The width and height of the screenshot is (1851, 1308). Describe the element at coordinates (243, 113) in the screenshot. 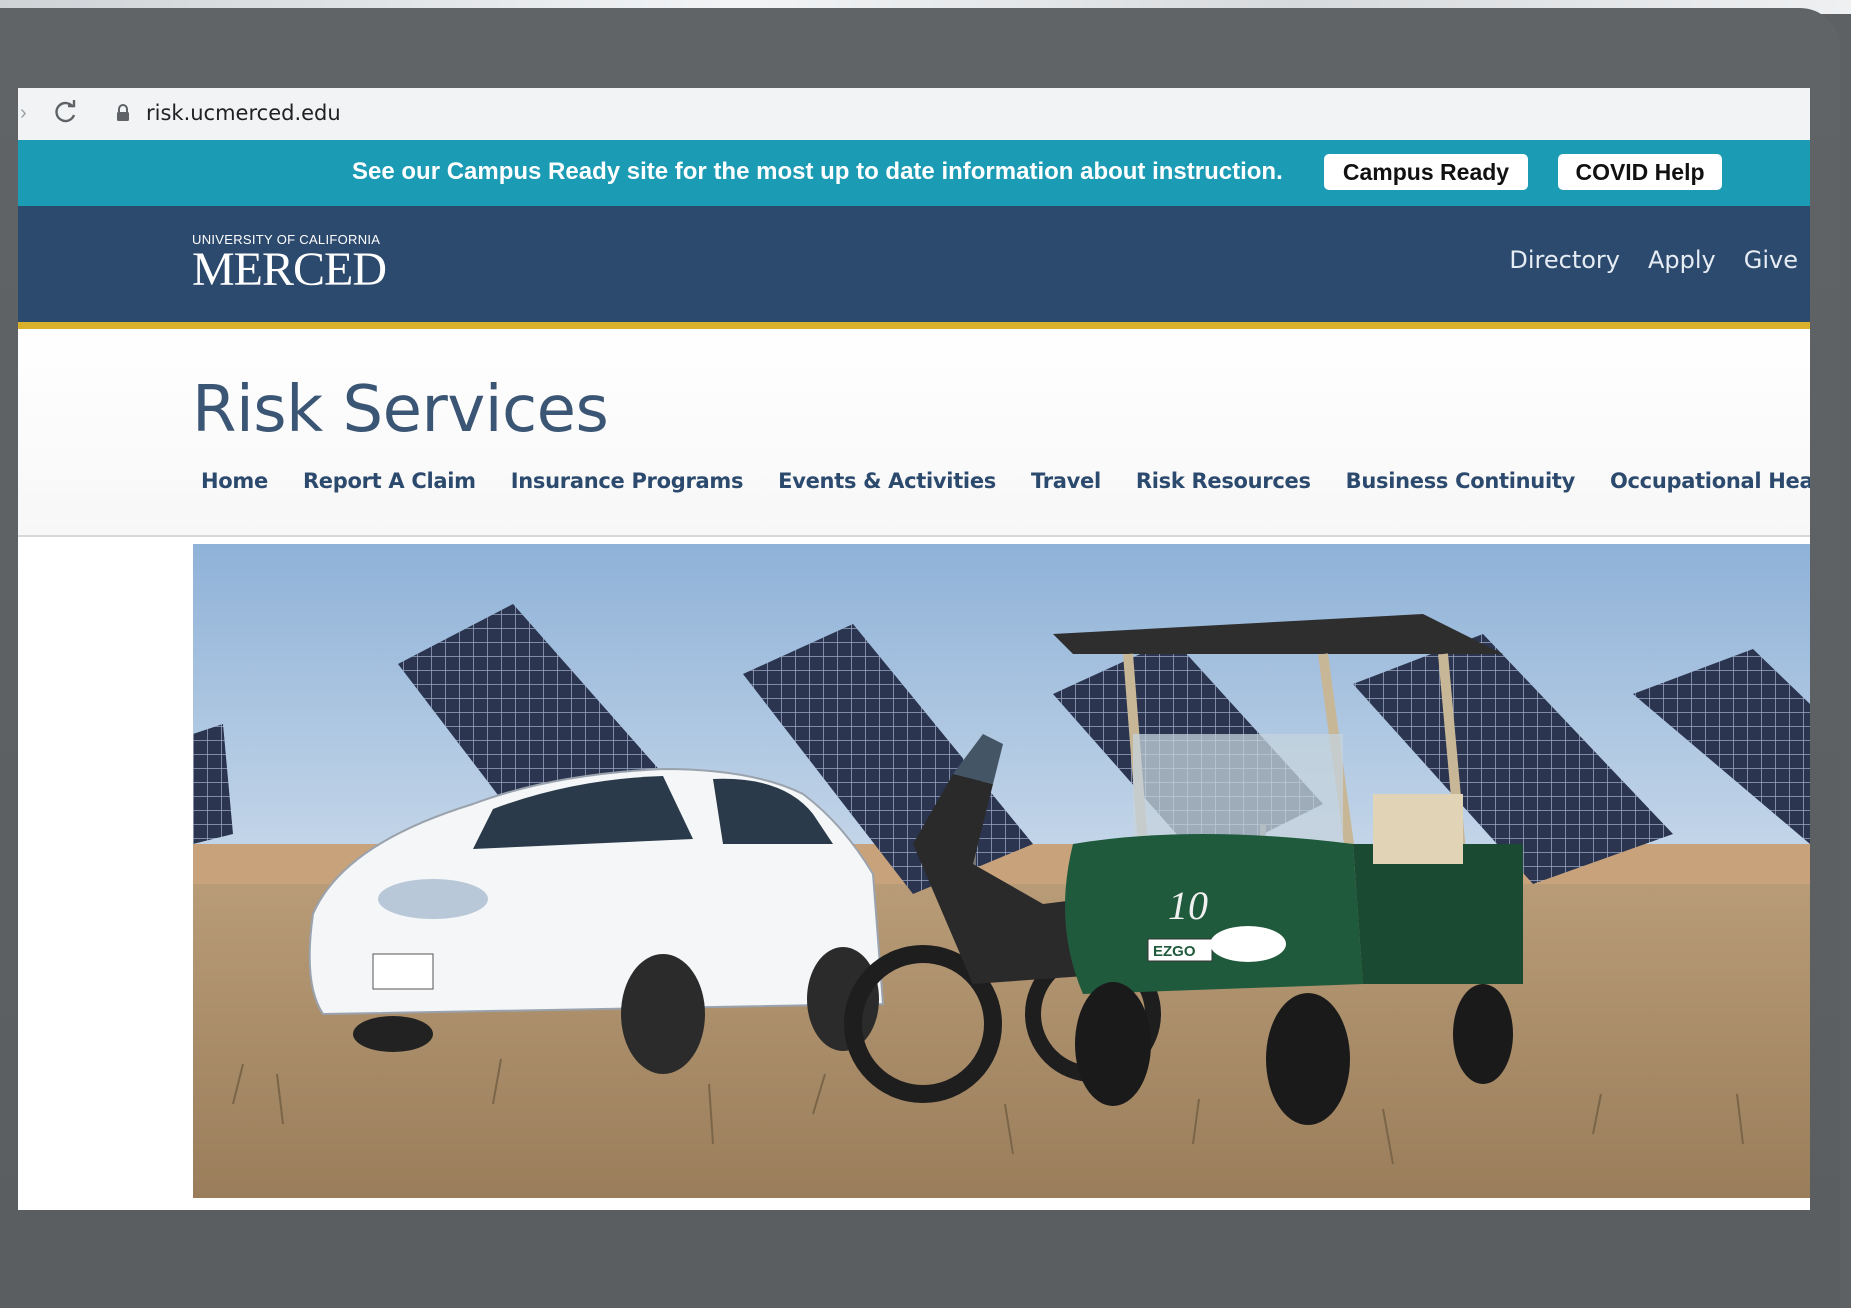

I see `address-bar-url: risk.ucmerced.edu` at that location.